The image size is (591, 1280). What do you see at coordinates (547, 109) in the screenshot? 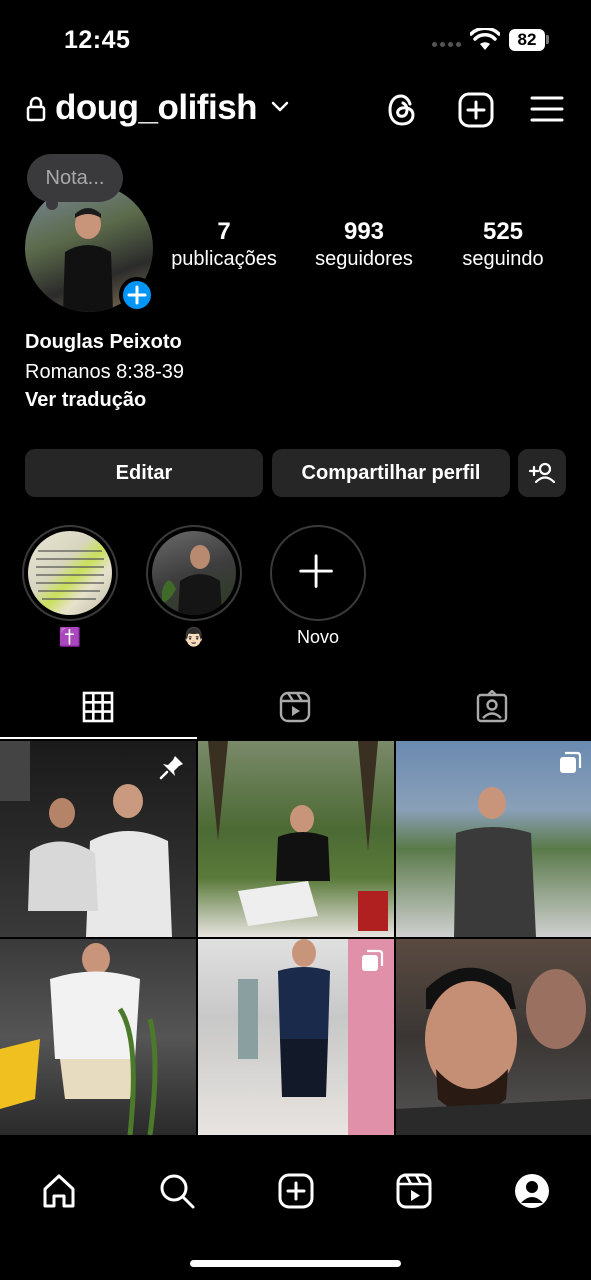
I see `menu-icon` at bounding box center [547, 109].